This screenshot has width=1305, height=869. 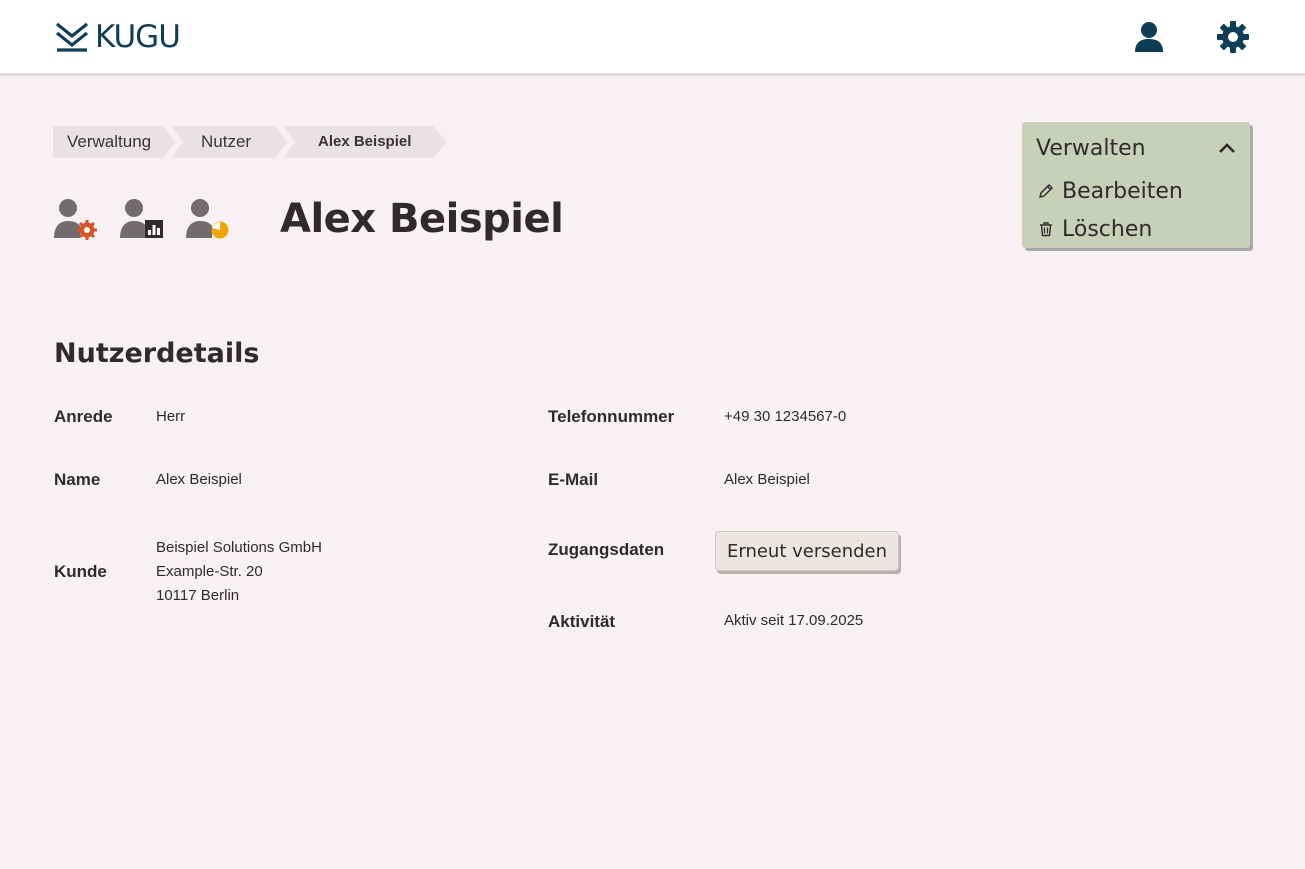 I want to click on manage-menu: Verwalten Bearbeiten Löschen, so click(x=1136, y=185).